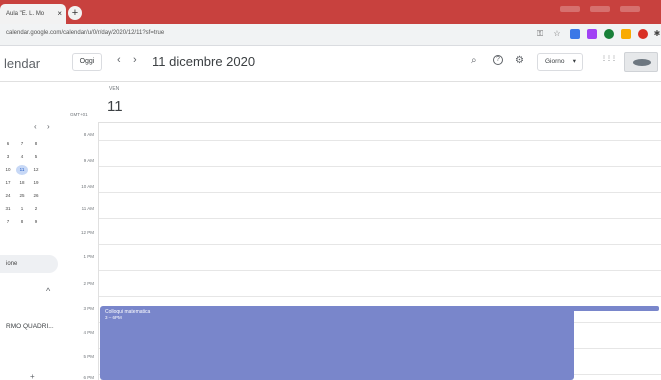 The width and height of the screenshot is (661, 380). Describe the element at coordinates (630, 9) in the screenshot. I see `close-window-button` at that location.